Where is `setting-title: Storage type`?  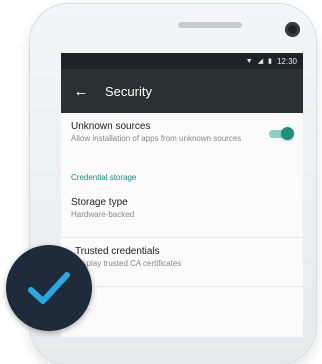
setting-title: Storage type is located at coordinates (99, 202).